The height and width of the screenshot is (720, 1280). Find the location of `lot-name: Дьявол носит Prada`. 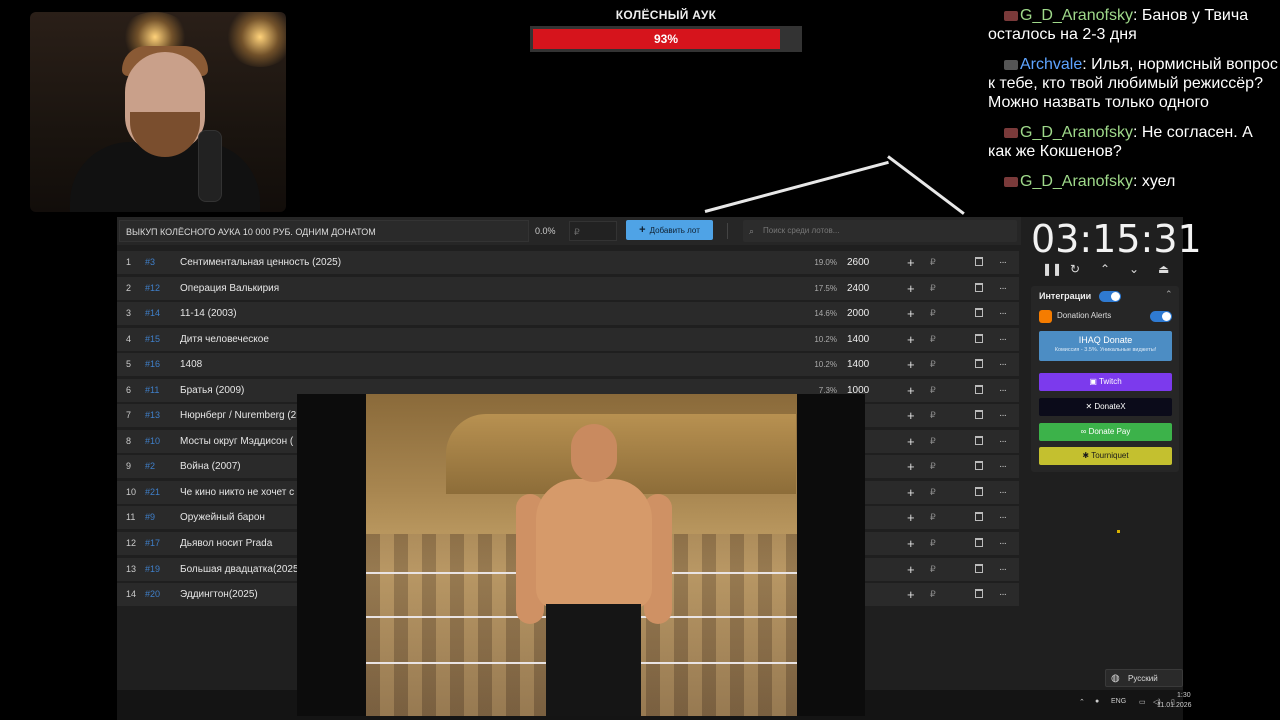

lot-name: Дьявол носит Prada is located at coordinates (226, 543).